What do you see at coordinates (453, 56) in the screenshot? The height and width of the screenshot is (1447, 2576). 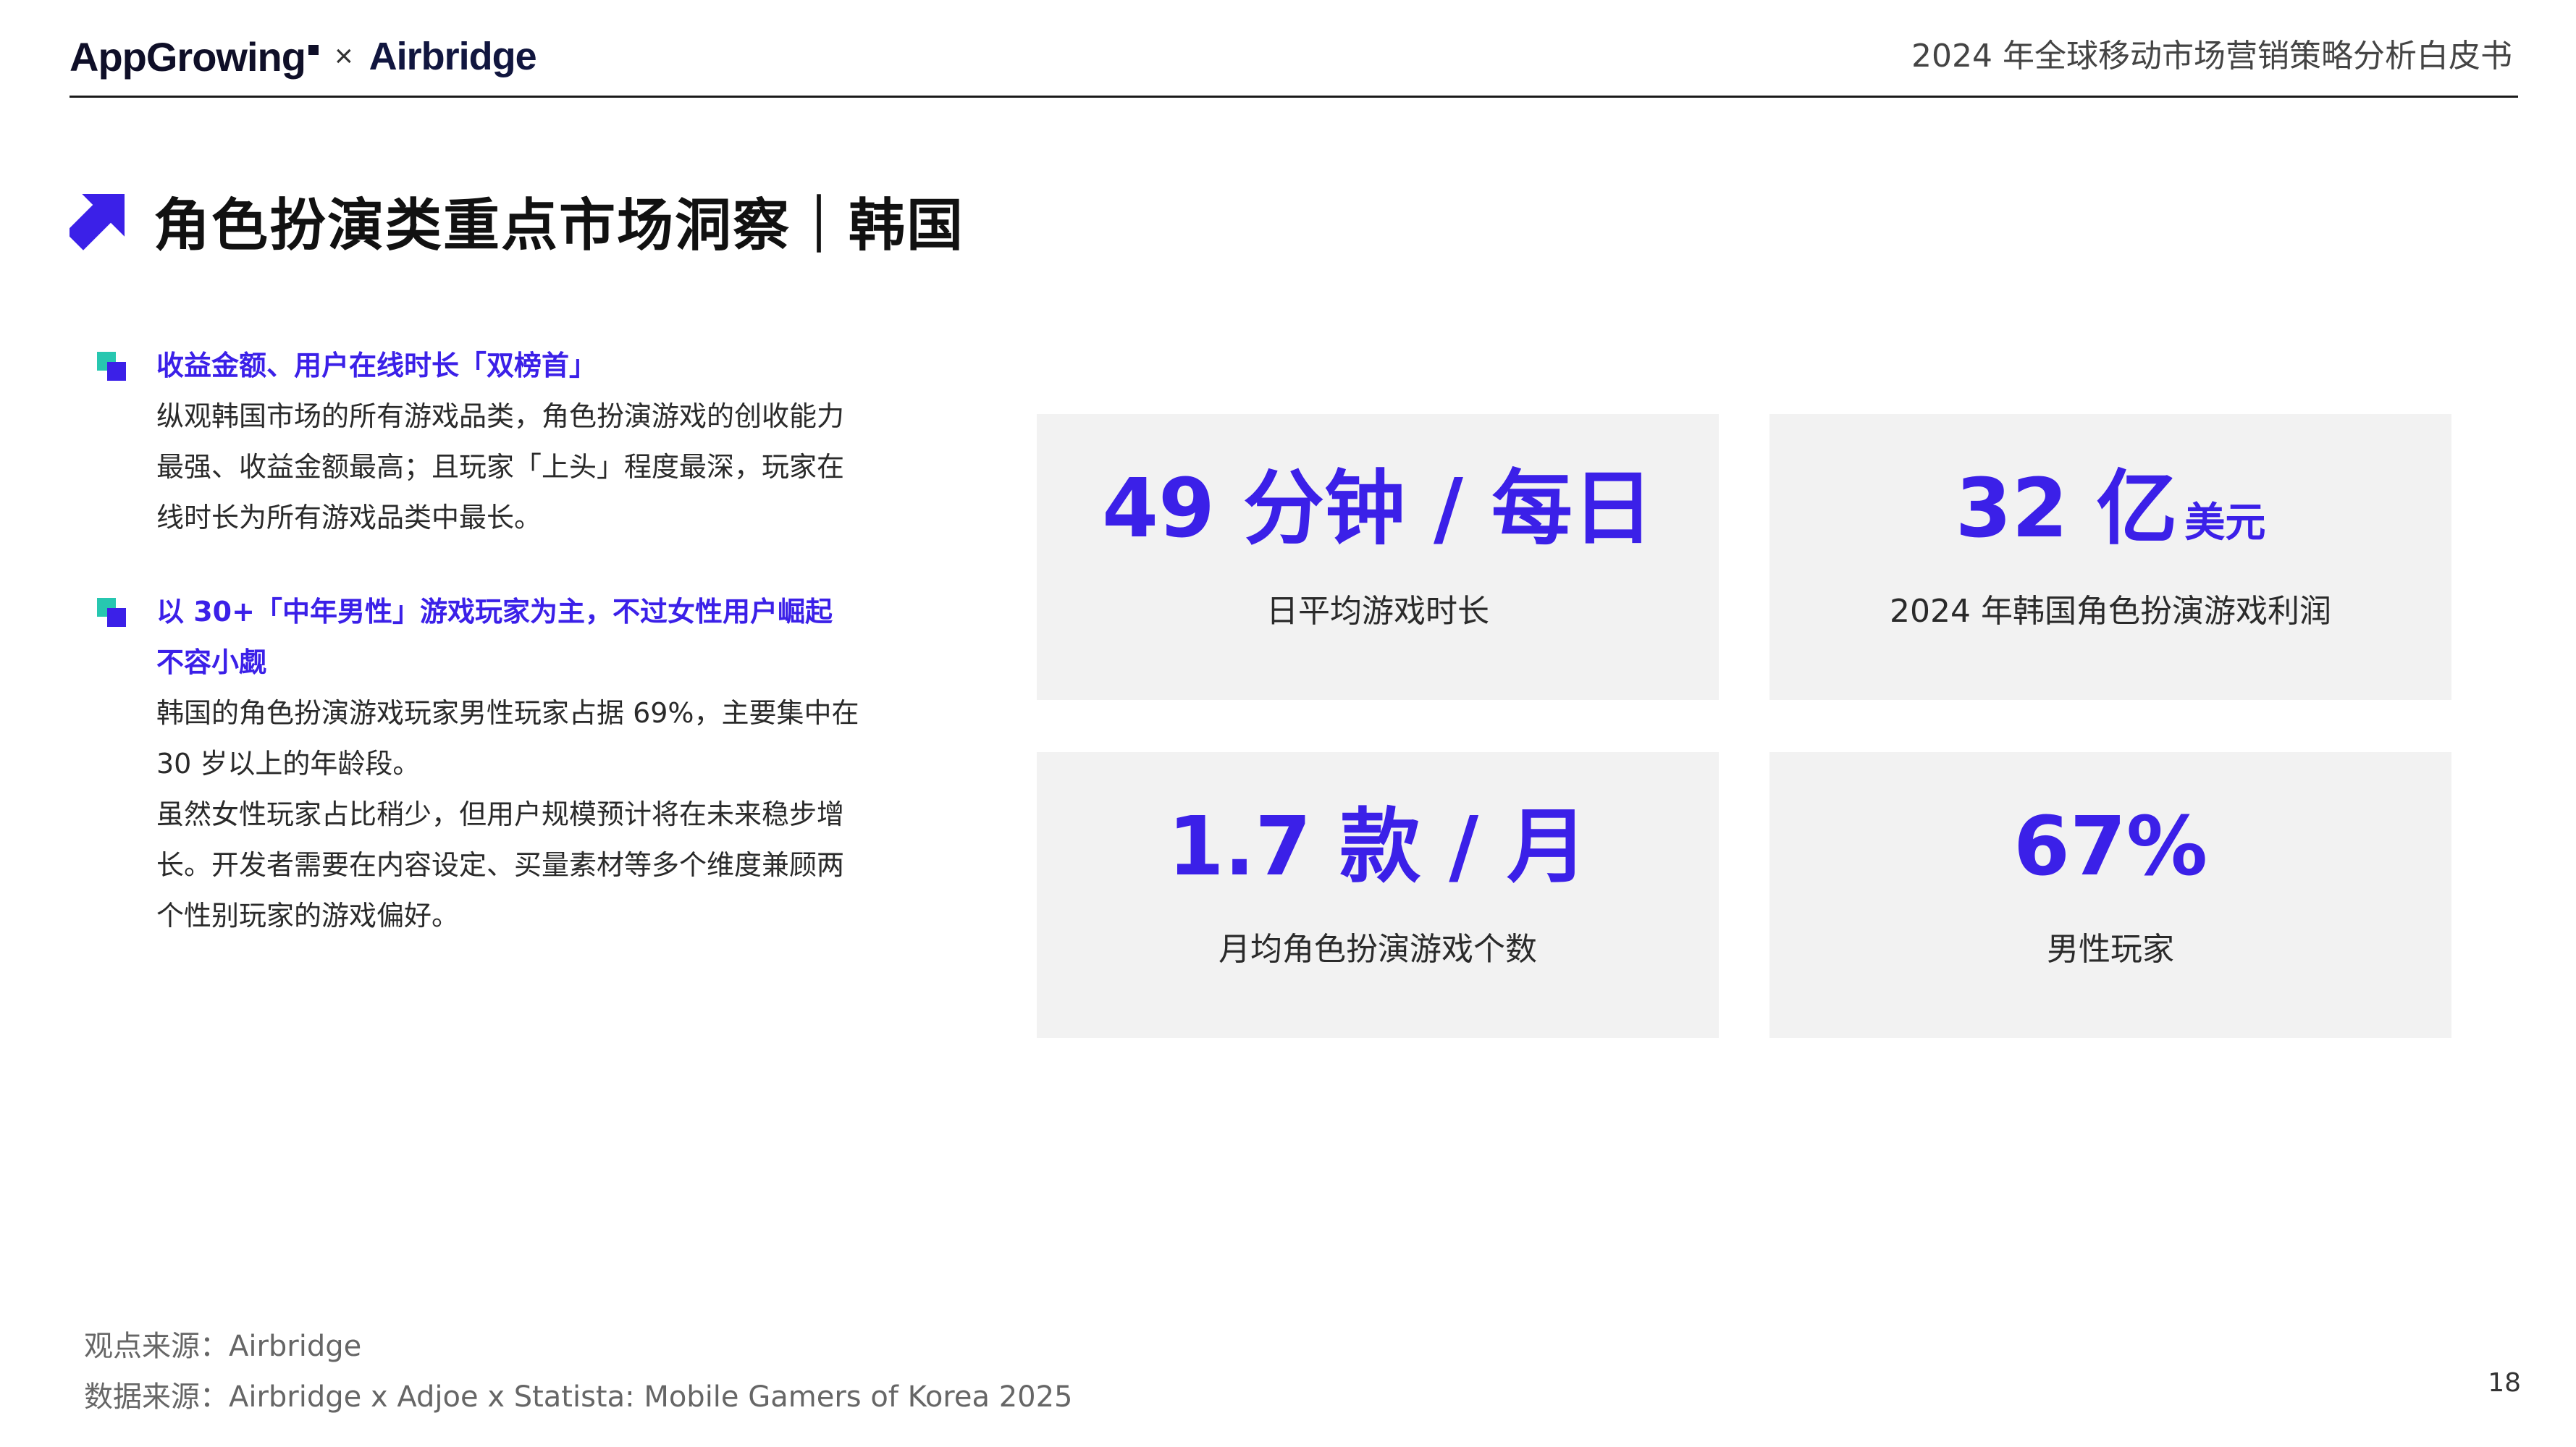 I see `airbridge-logo: Airbridge` at bounding box center [453, 56].